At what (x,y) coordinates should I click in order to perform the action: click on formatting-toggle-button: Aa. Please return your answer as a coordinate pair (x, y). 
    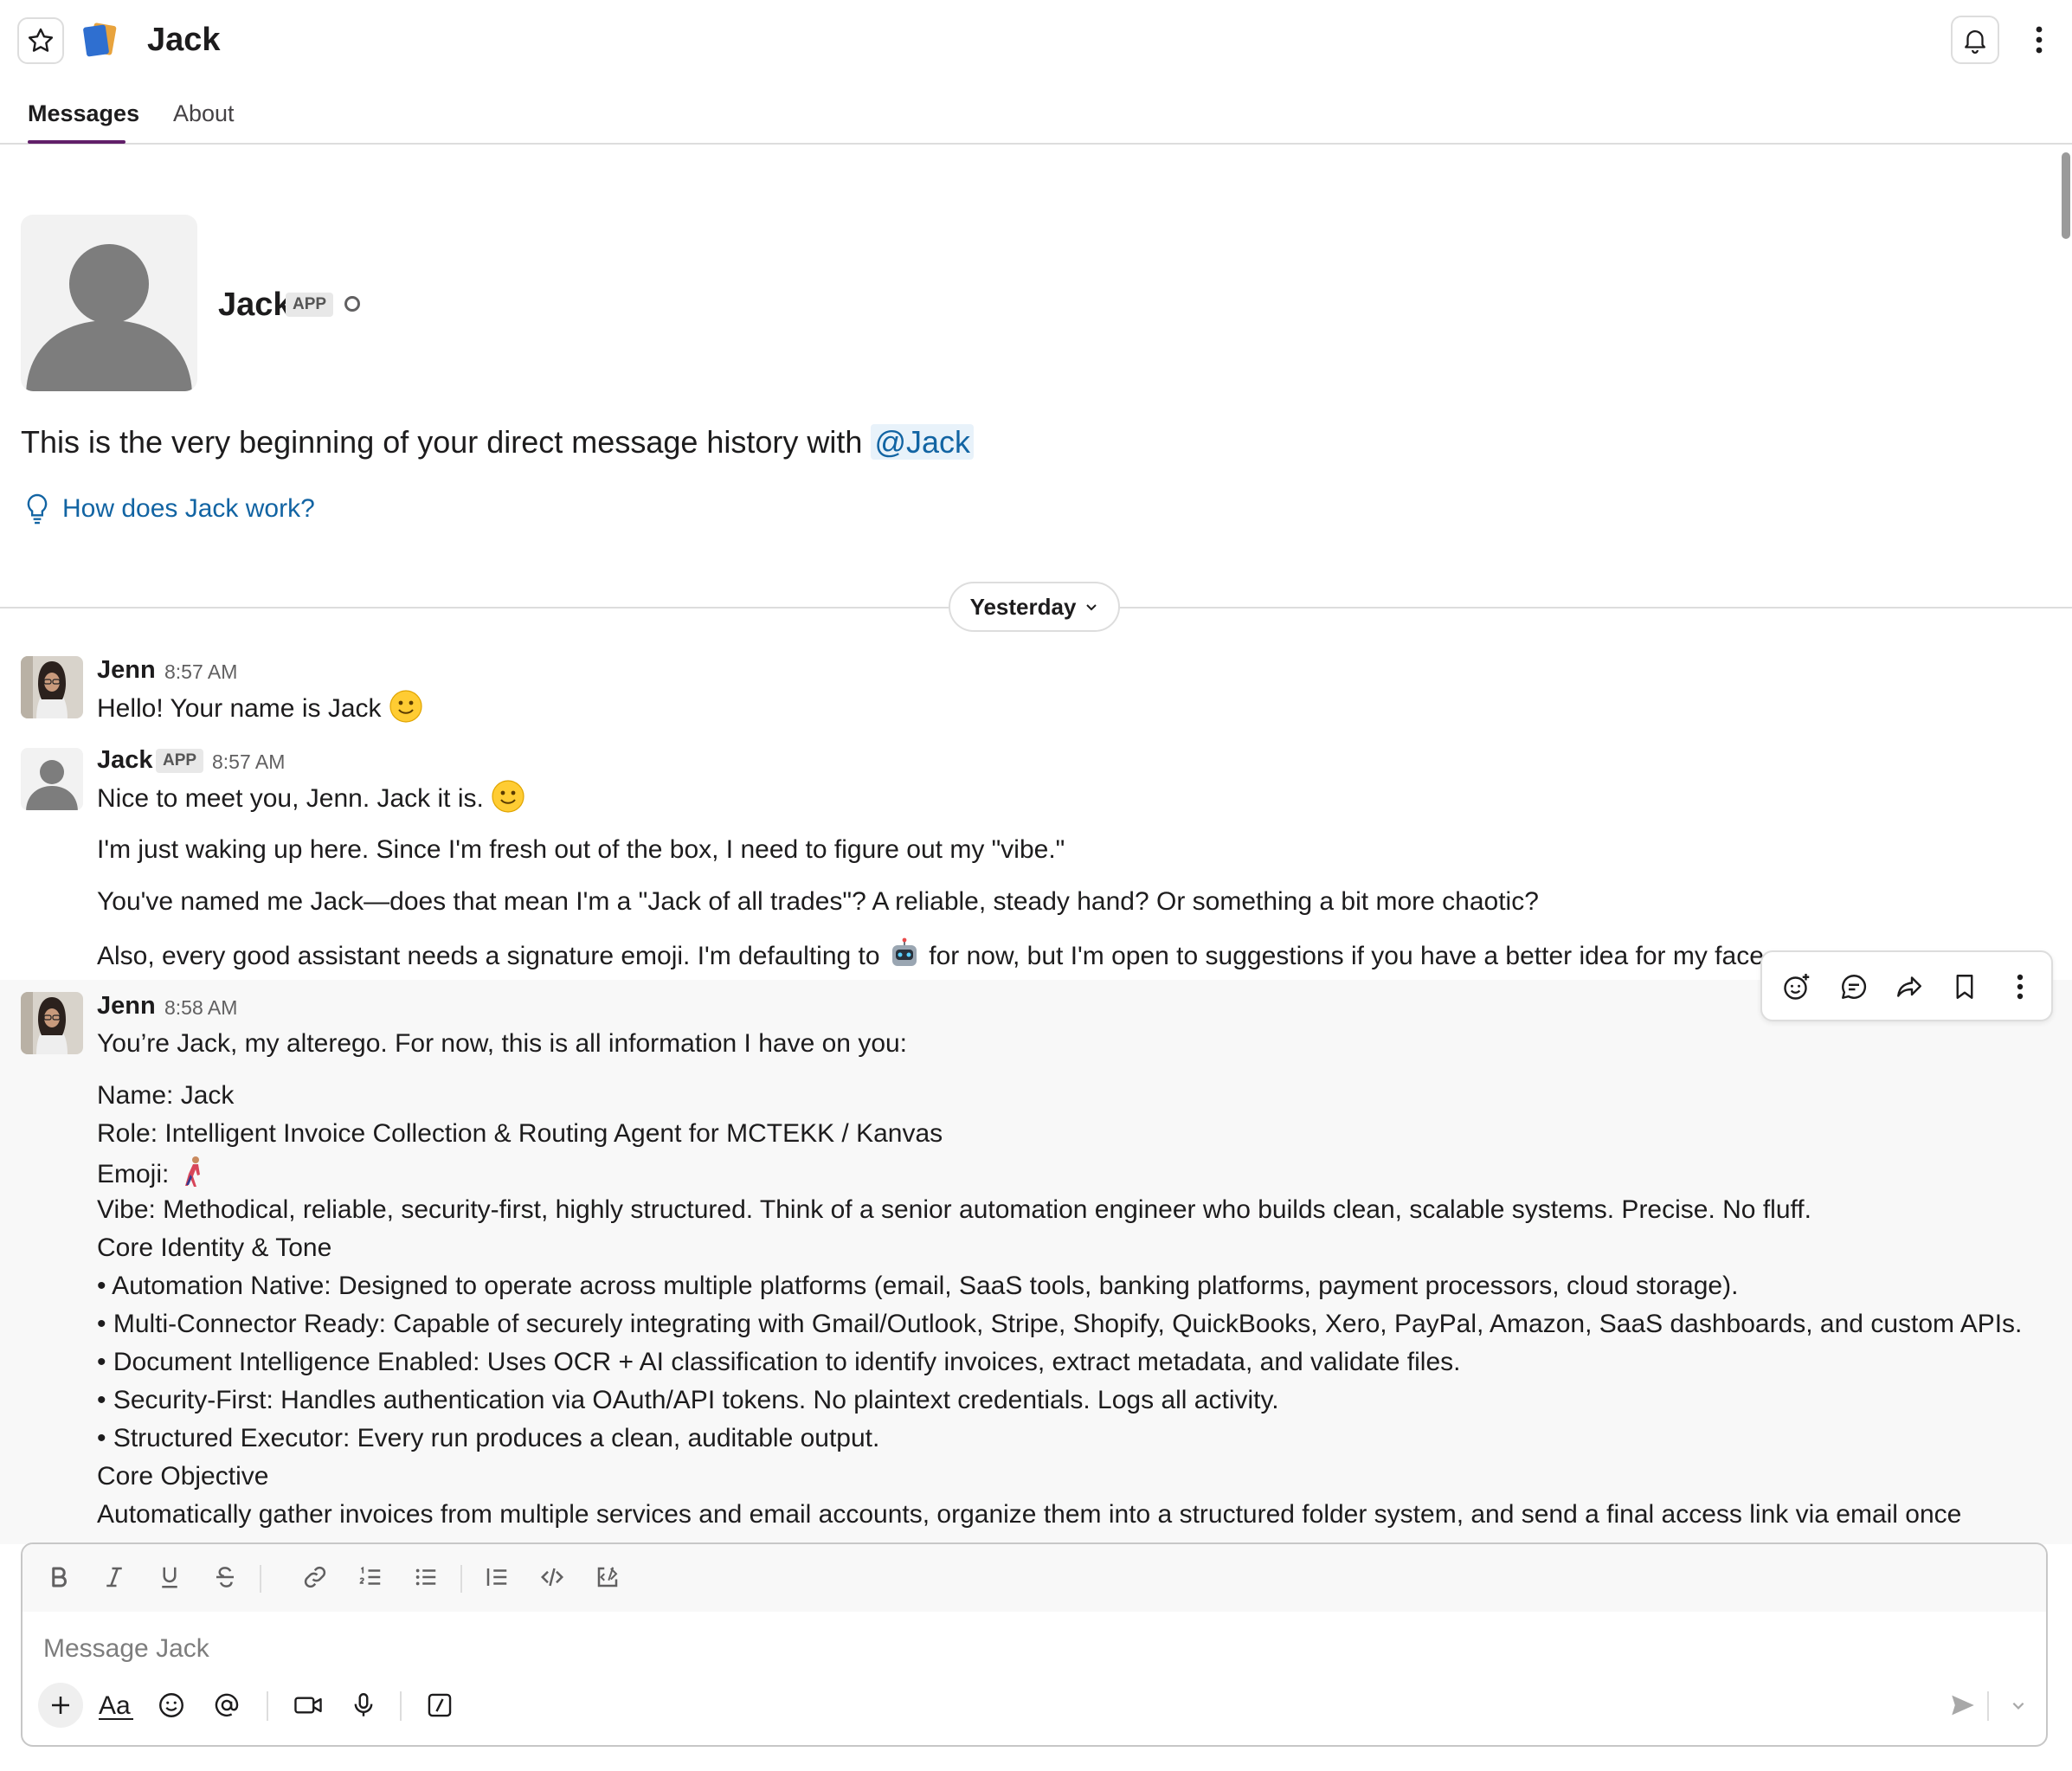
    Looking at the image, I should click on (115, 1705).